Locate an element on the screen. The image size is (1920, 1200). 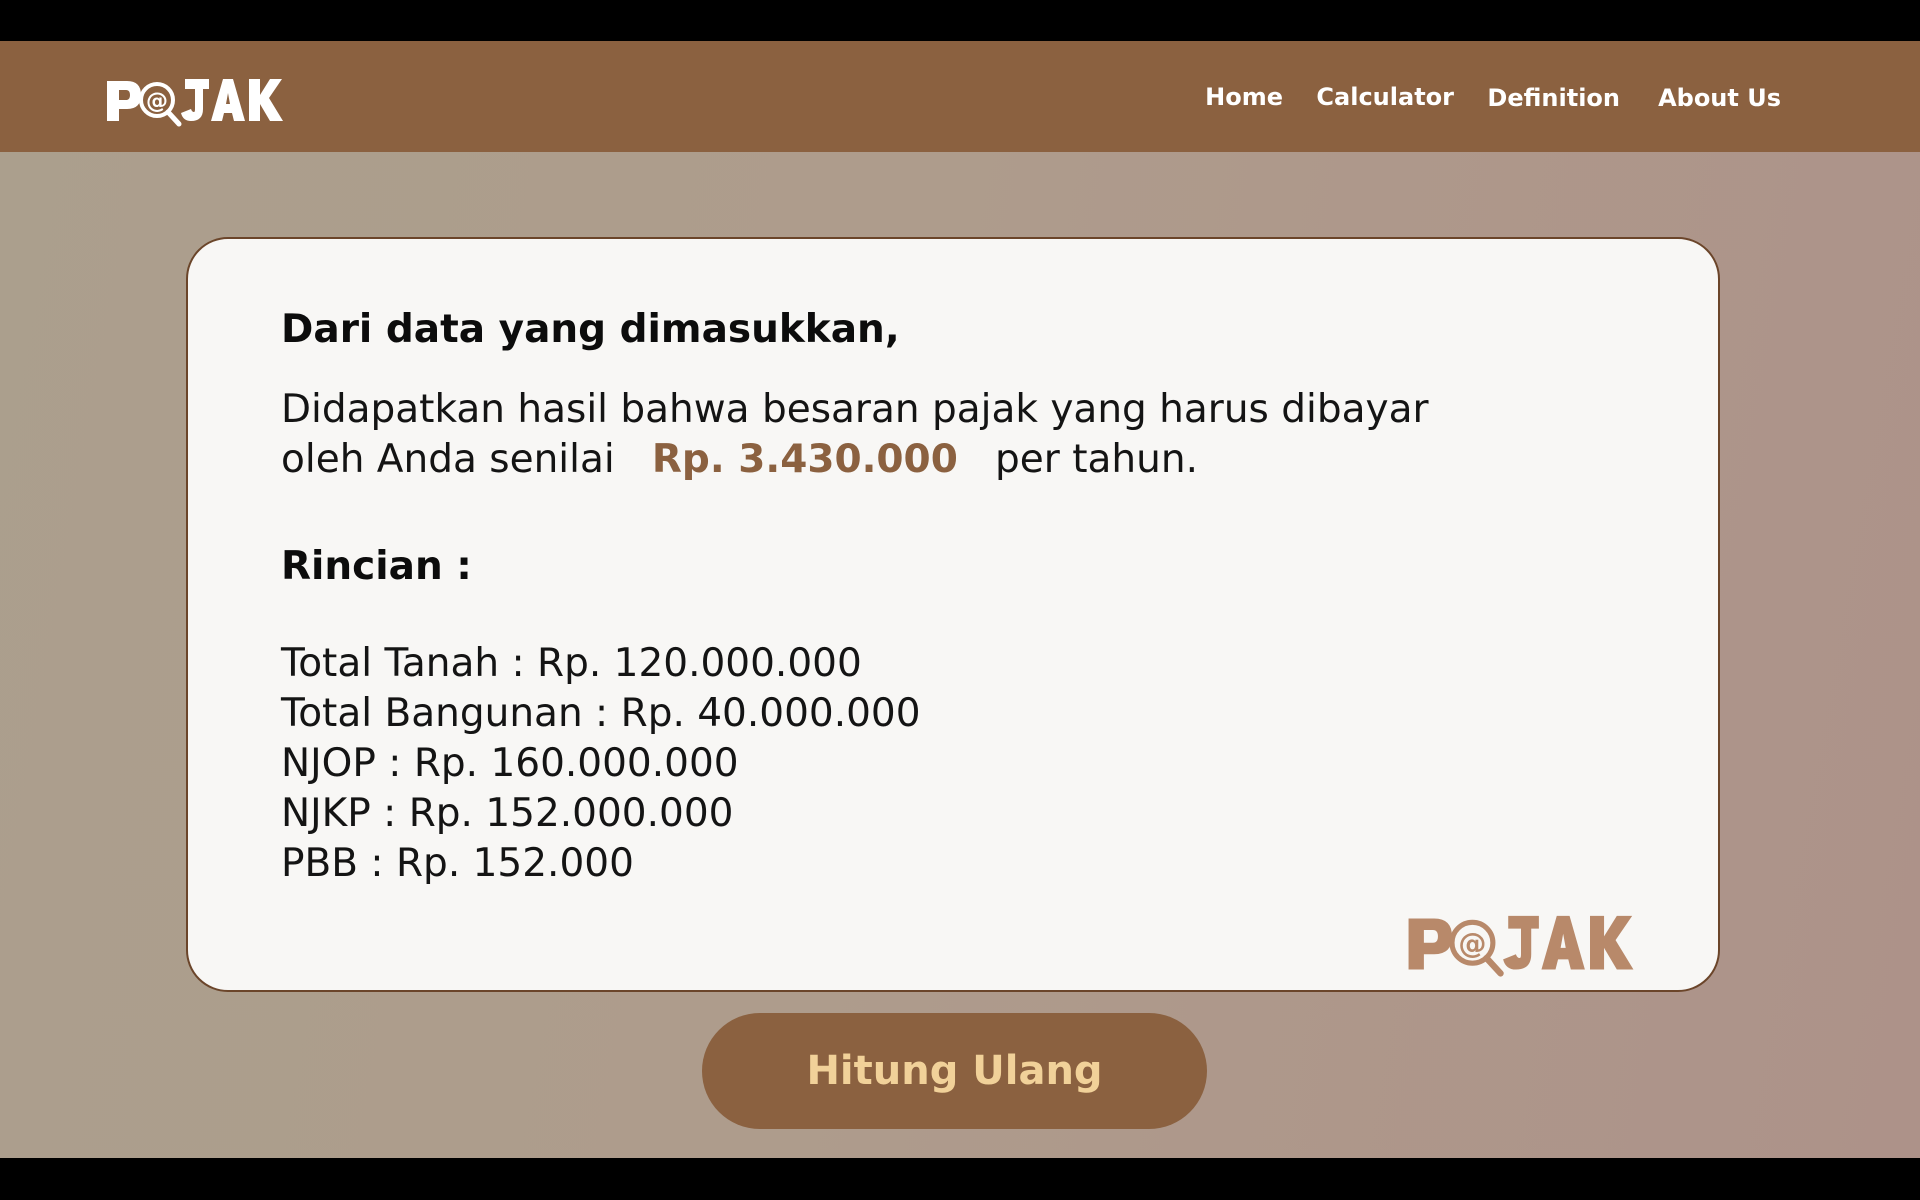
recalculate-button: Hitung Ulang is located at coordinates (954, 1071).